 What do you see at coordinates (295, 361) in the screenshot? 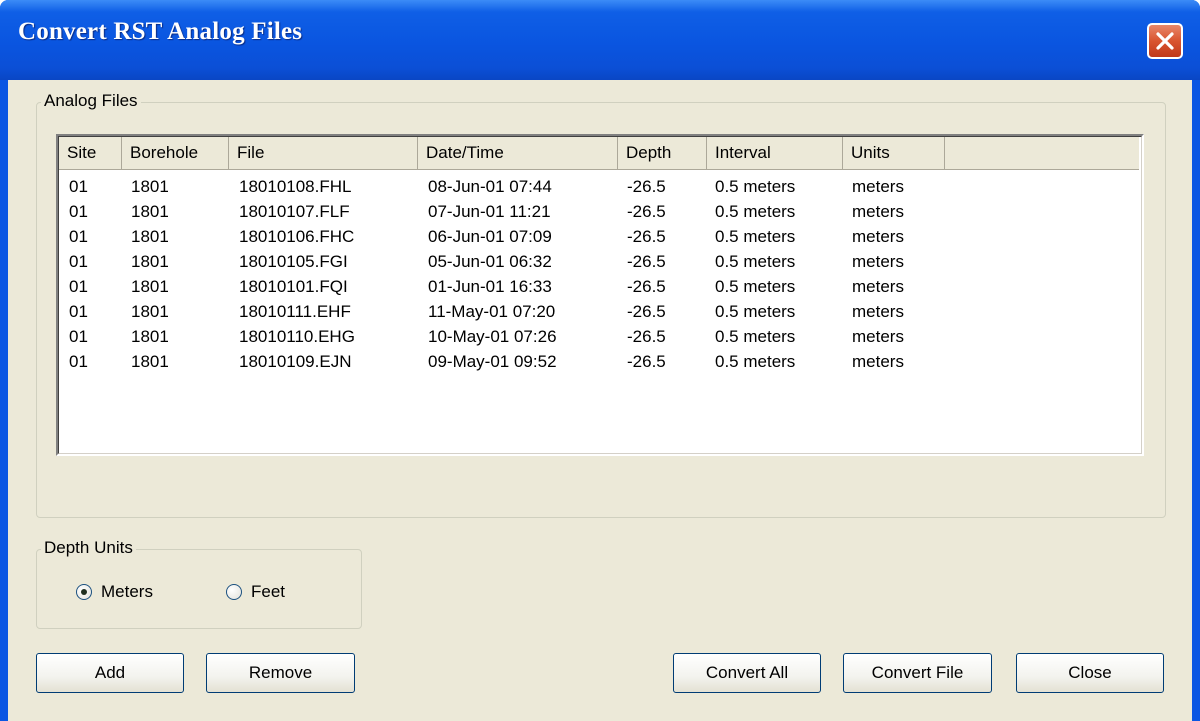
I see `cell-file: 18010109.EJN` at bounding box center [295, 361].